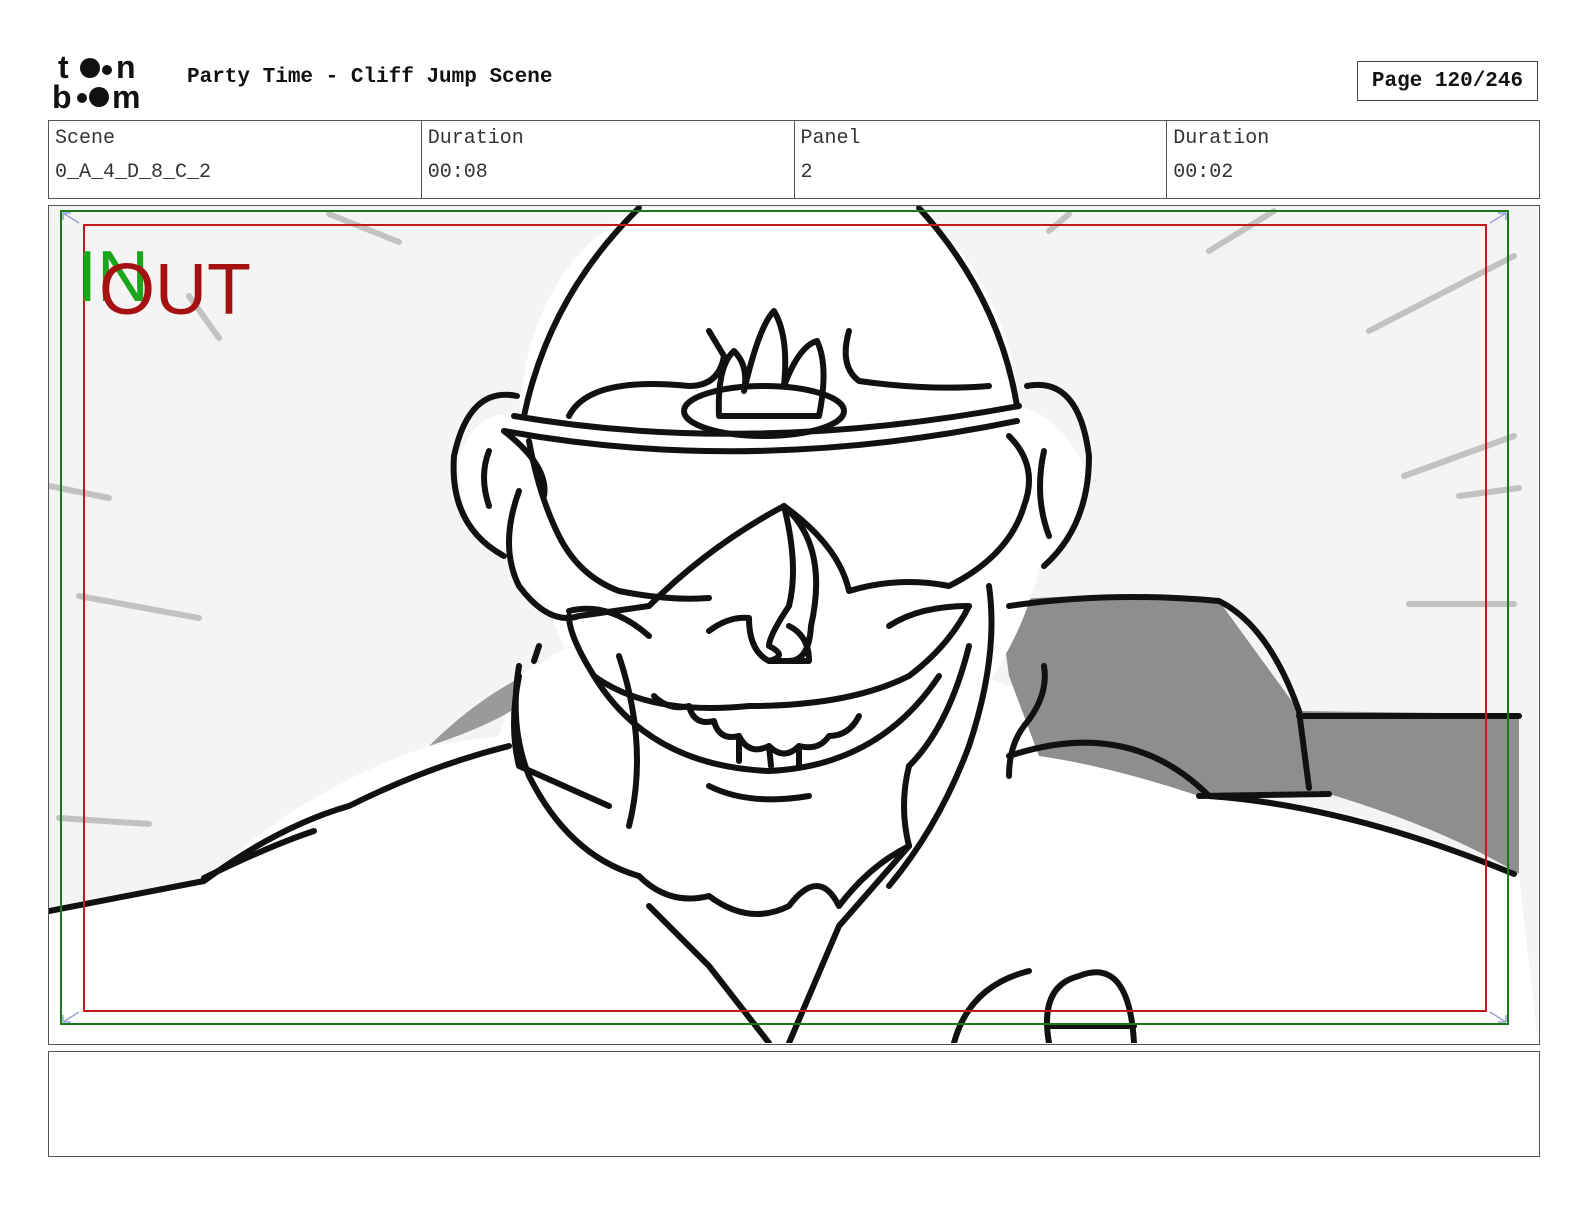 The width and height of the screenshot is (1584, 1224). Describe the element at coordinates (475, 138) in the screenshot. I see `scene-duration-label: Duration` at that location.